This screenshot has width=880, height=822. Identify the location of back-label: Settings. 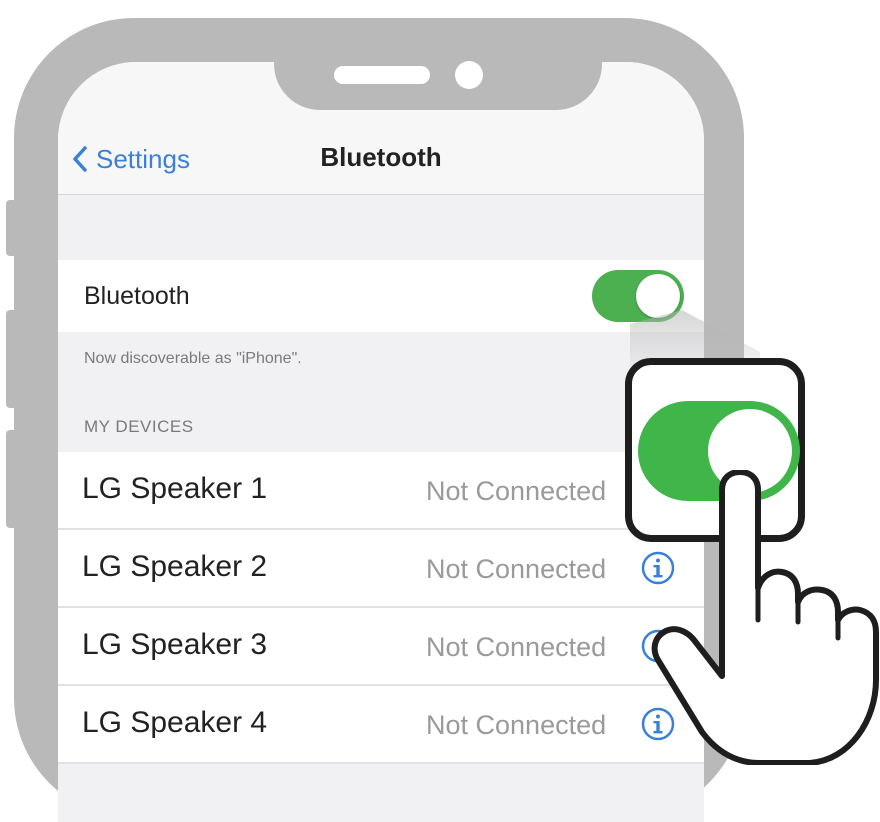
(143, 158).